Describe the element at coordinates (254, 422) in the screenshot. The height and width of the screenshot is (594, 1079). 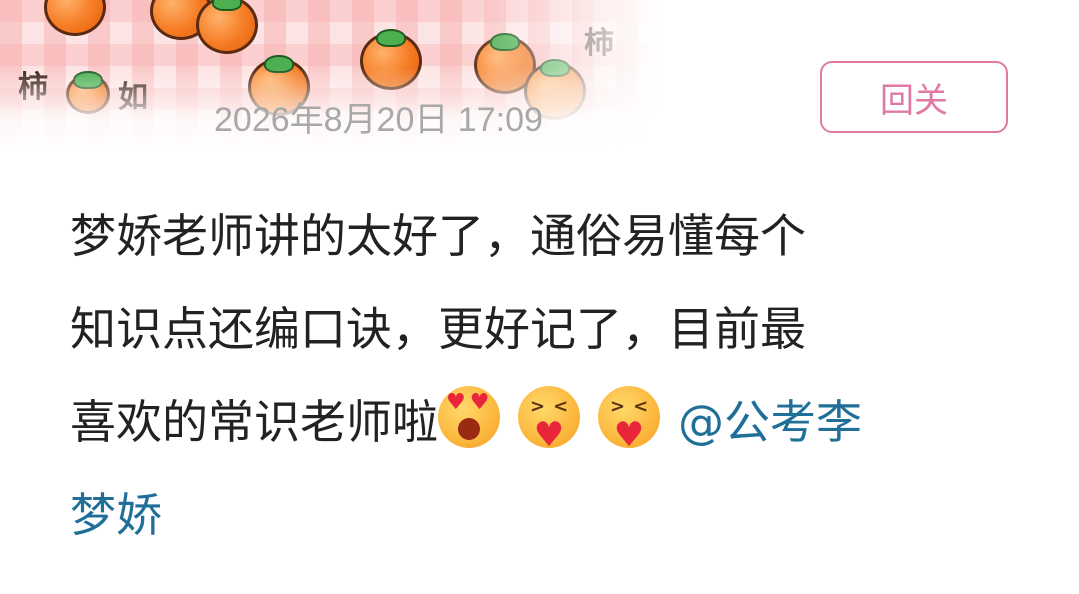
I see `comment-line-text: 喜欢的常识老师啦` at that location.